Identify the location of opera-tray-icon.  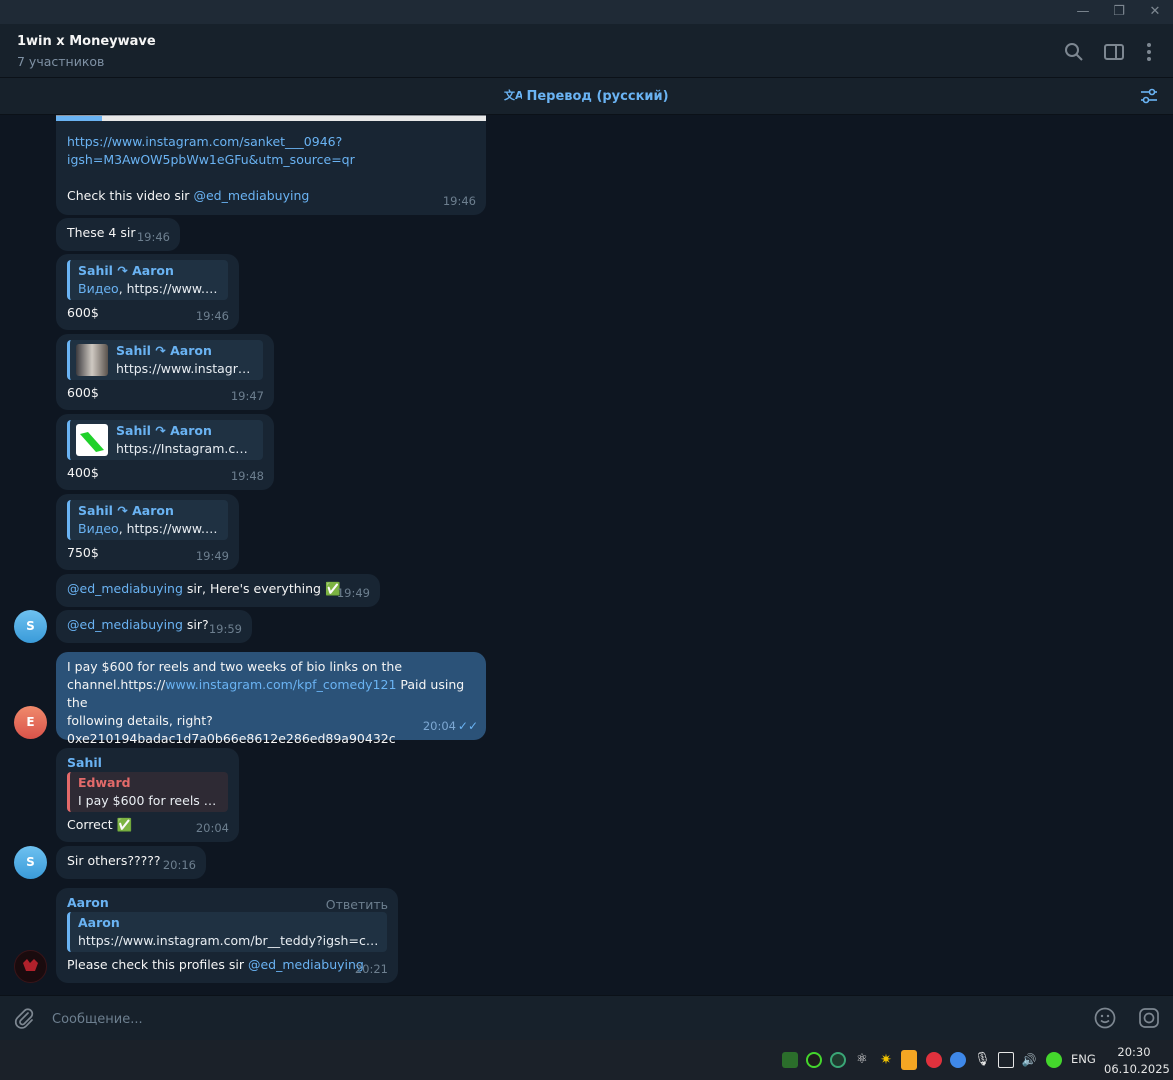
(934, 1060).